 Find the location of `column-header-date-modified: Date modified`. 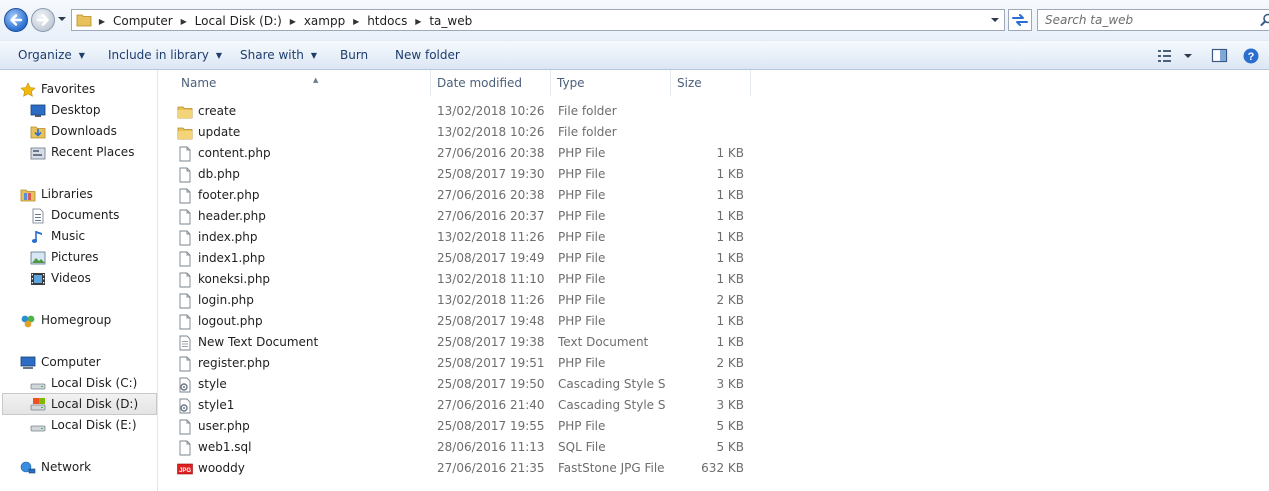

column-header-date-modified: Date modified is located at coordinates (491, 83).